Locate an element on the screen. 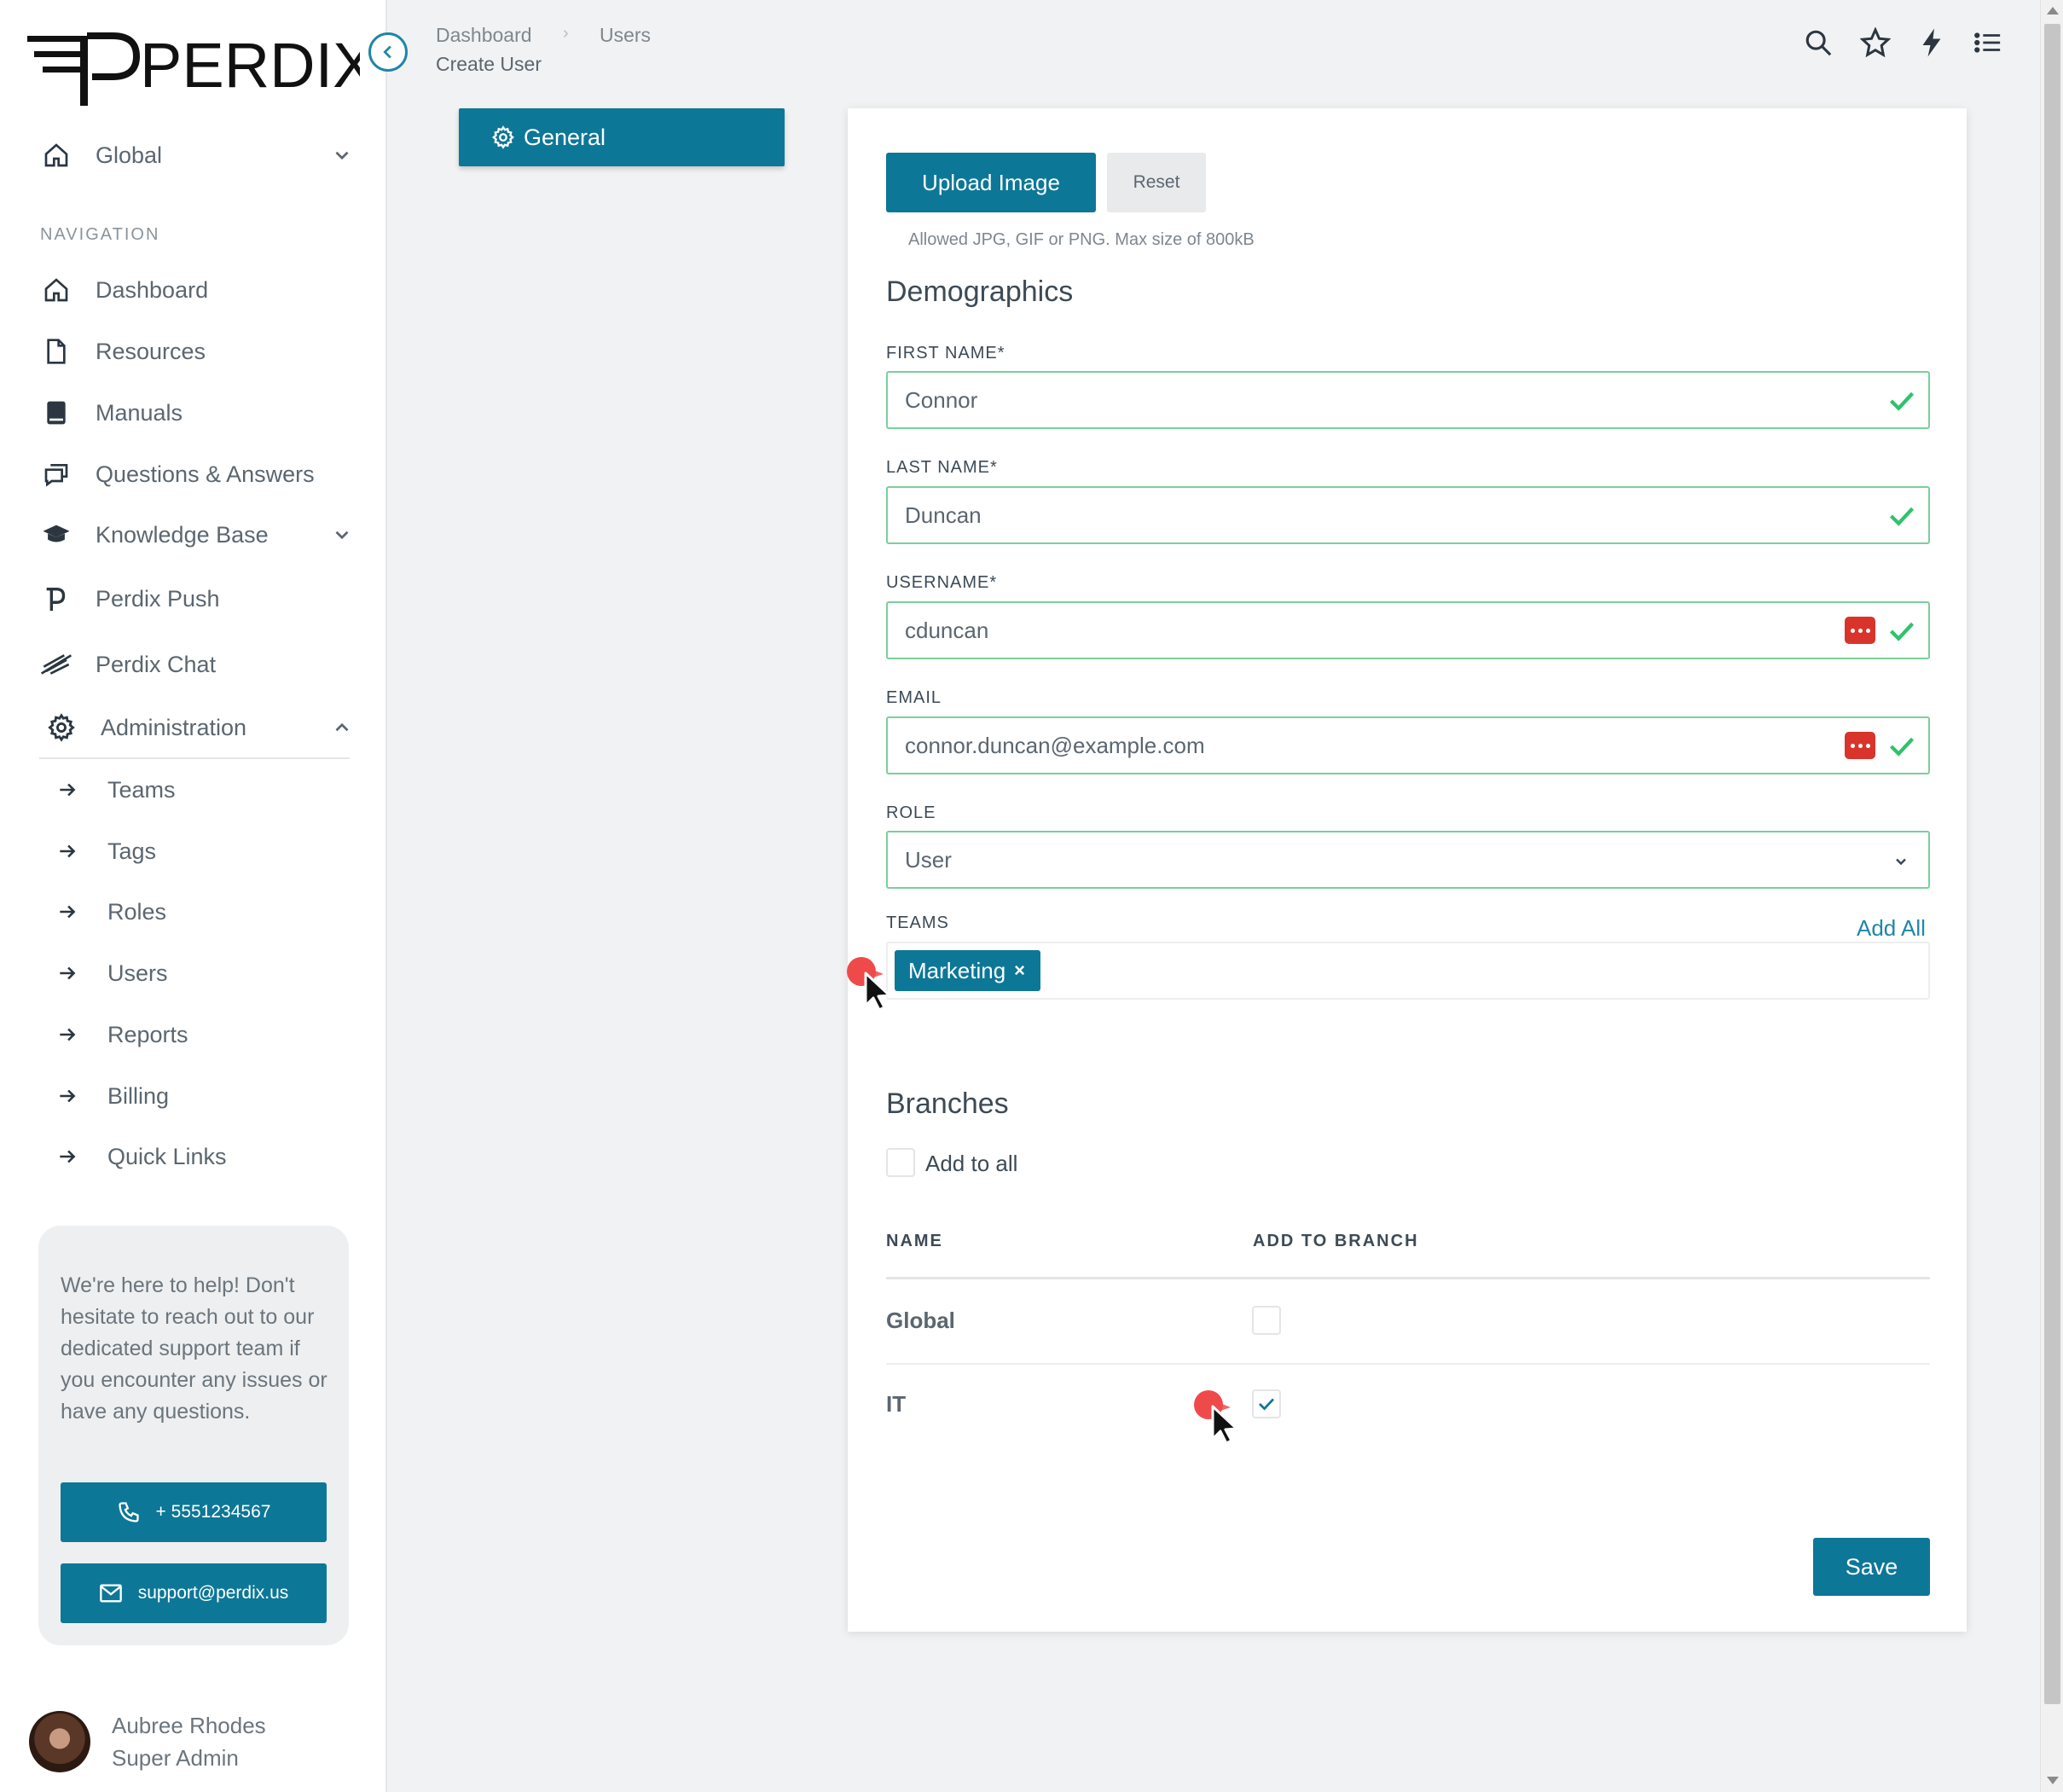 This screenshot has width=2063, height=1792. table-header-divider is located at coordinates (1408, 1278).